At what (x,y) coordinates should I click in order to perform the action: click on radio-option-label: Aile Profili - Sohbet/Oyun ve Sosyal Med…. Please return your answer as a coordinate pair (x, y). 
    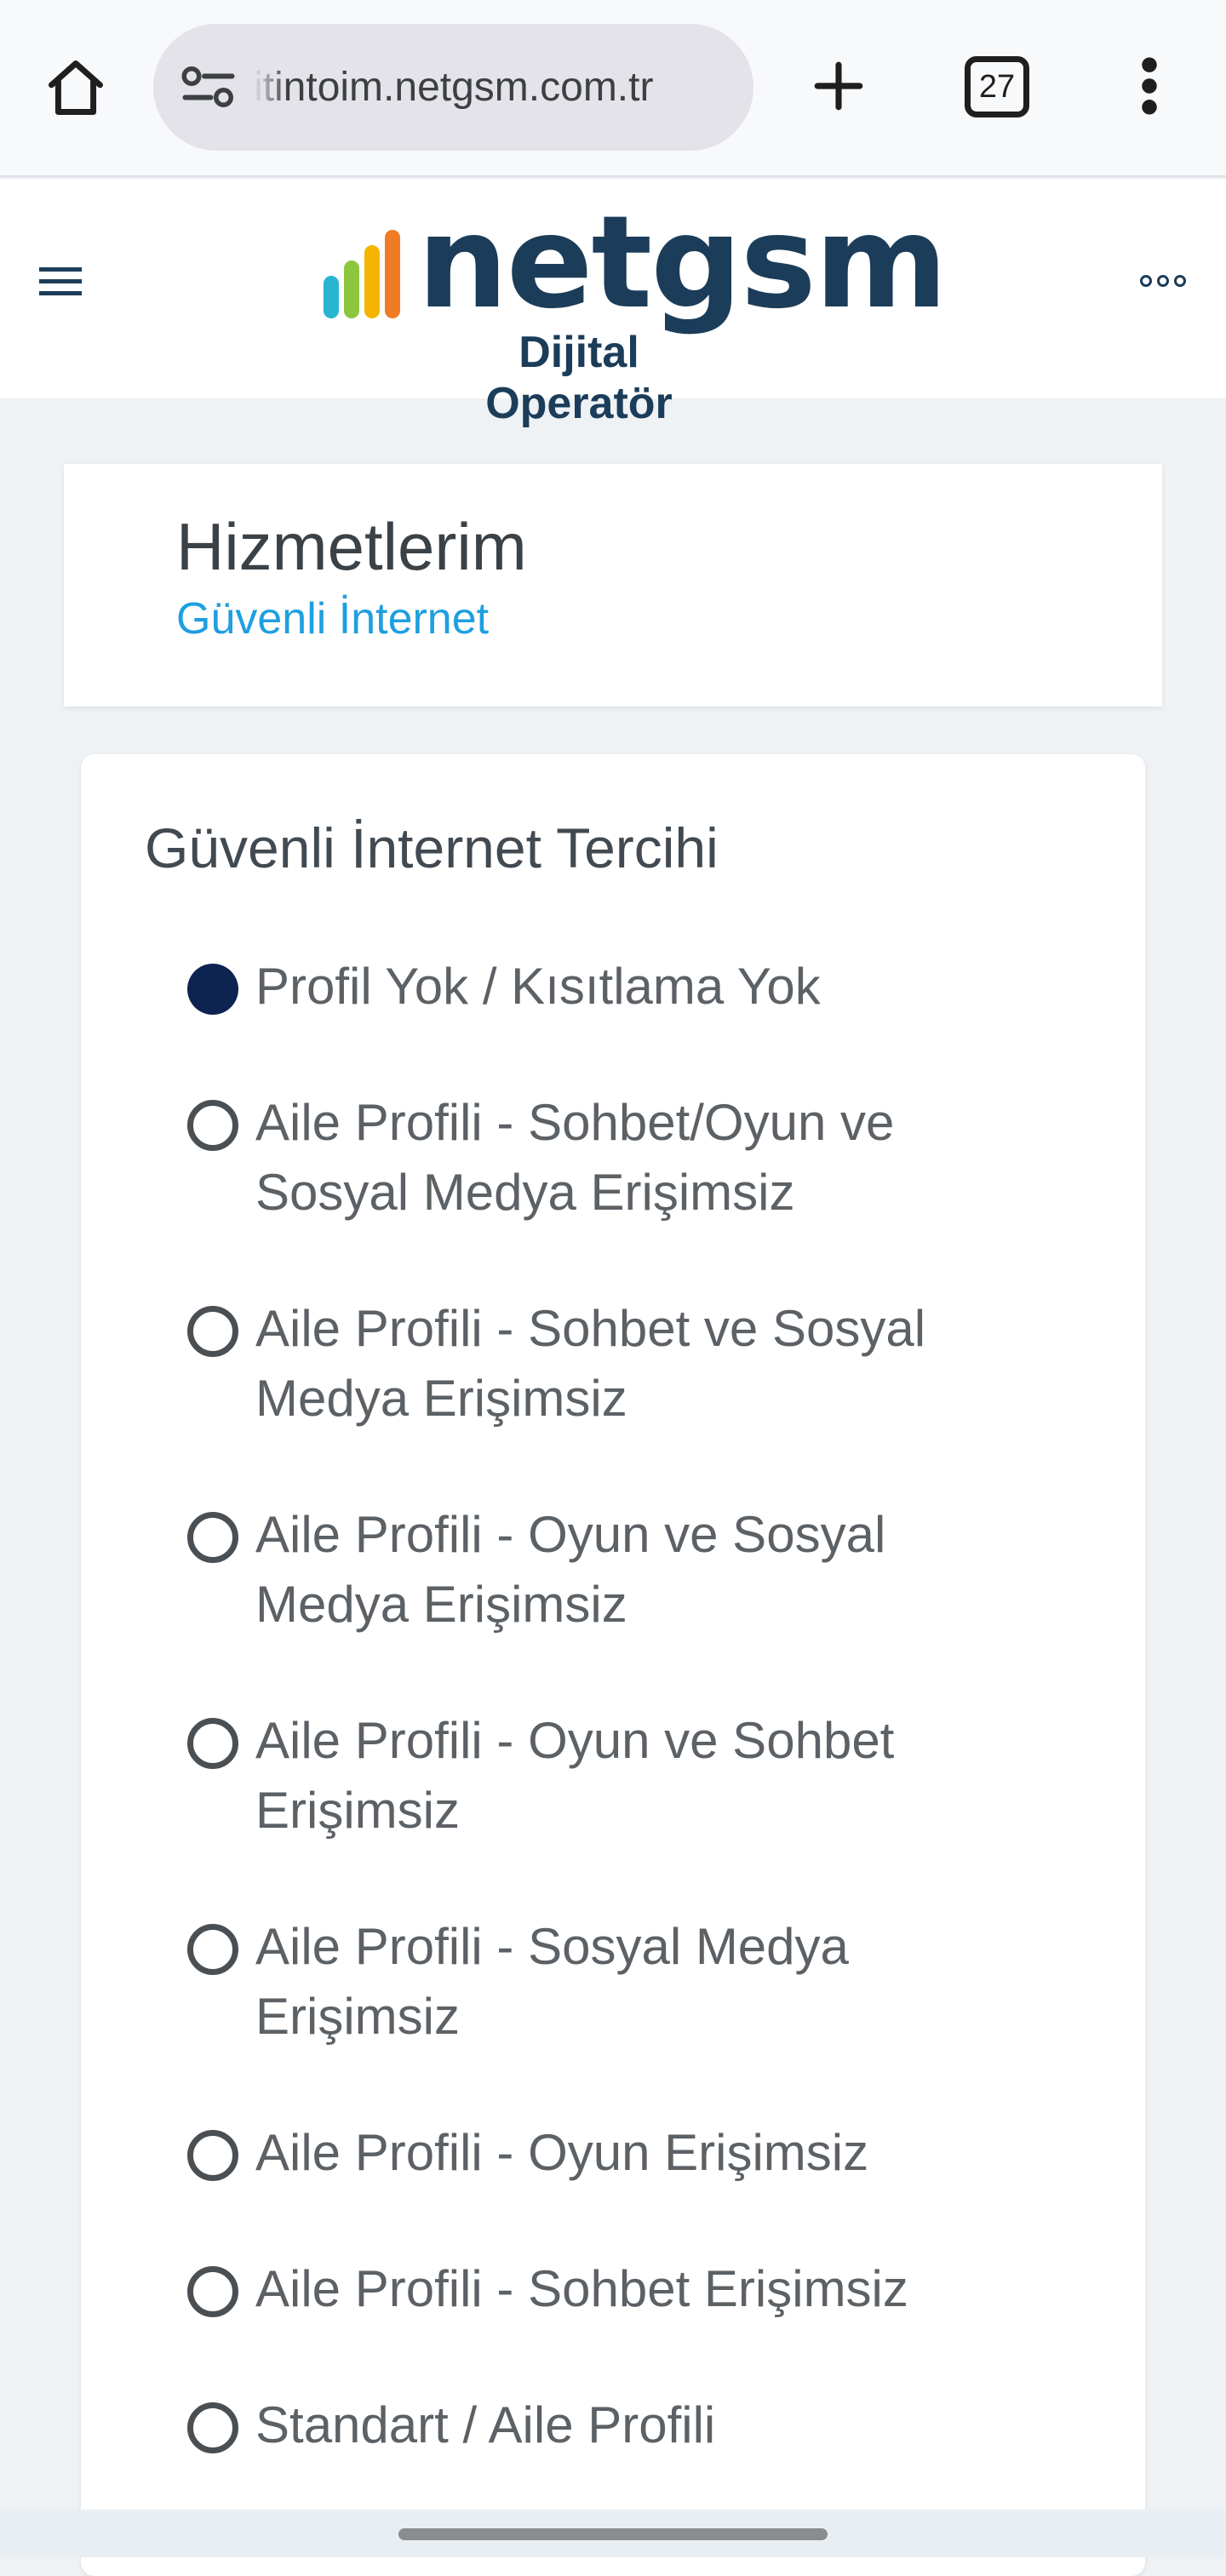
    Looking at the image, I should click on (647, 1158).